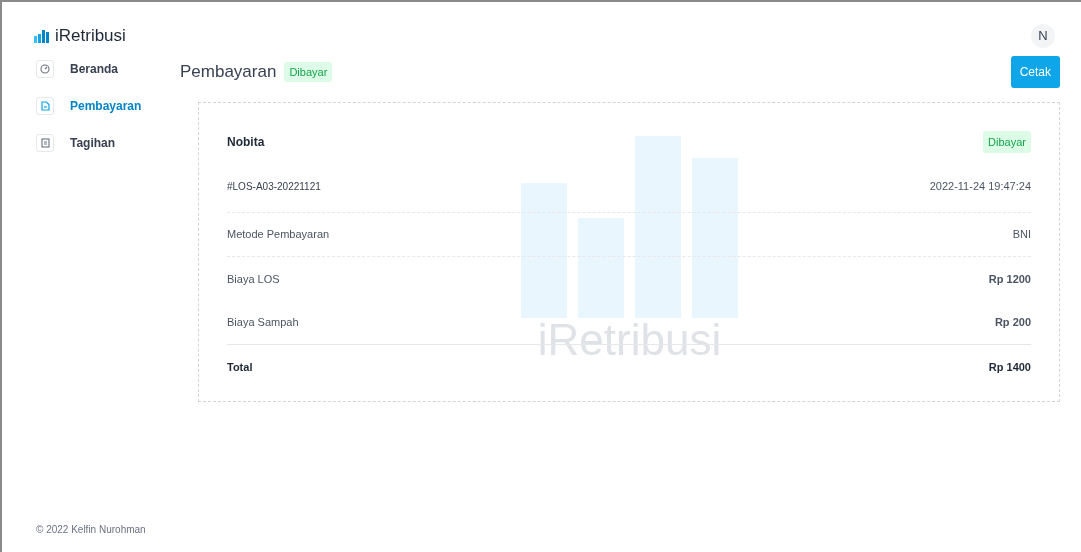 The image size is (1081, 552). Describe the element at coordinates (1009, 367) in the screenshot. I see `row-value: Rp 1400` at that location.